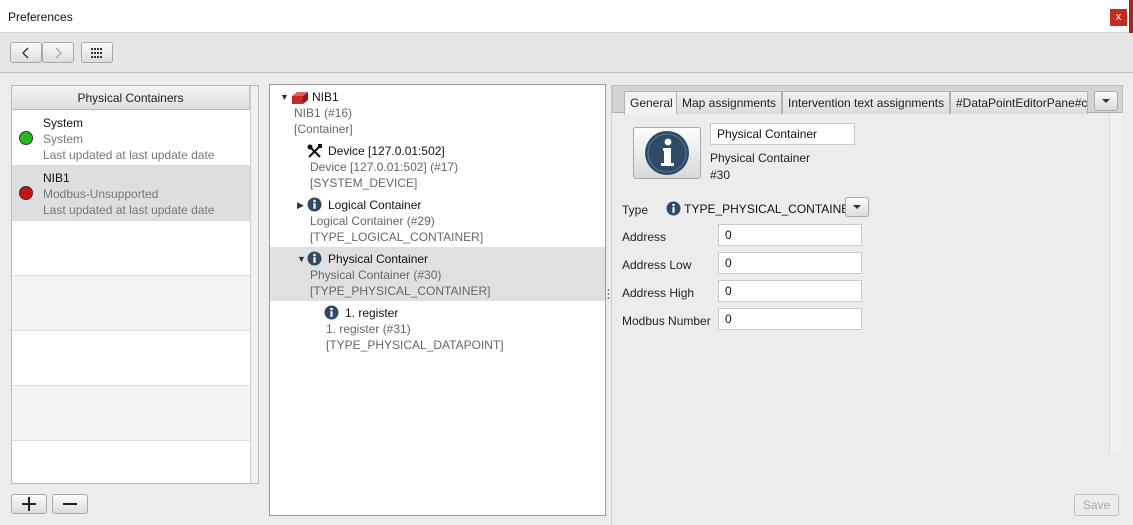  I want to click on address-input, so click(790, 235).